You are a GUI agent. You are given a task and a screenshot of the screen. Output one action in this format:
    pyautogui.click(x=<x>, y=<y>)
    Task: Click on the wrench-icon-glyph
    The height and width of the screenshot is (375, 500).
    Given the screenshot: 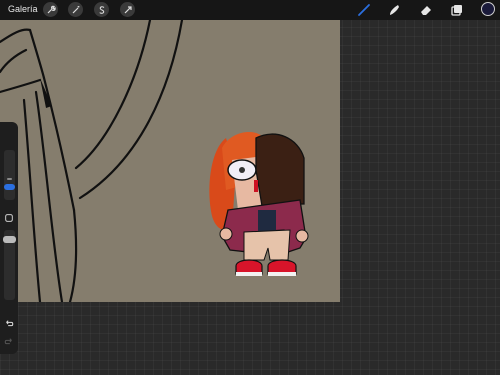 What is the action you would take?
    pyautogui.click(x=51, y=9)
    